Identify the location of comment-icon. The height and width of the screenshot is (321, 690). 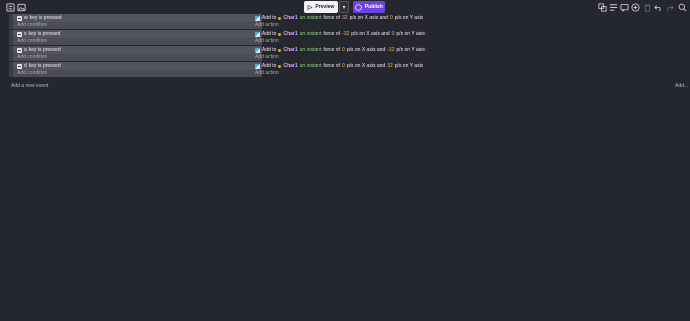
(624, 7).